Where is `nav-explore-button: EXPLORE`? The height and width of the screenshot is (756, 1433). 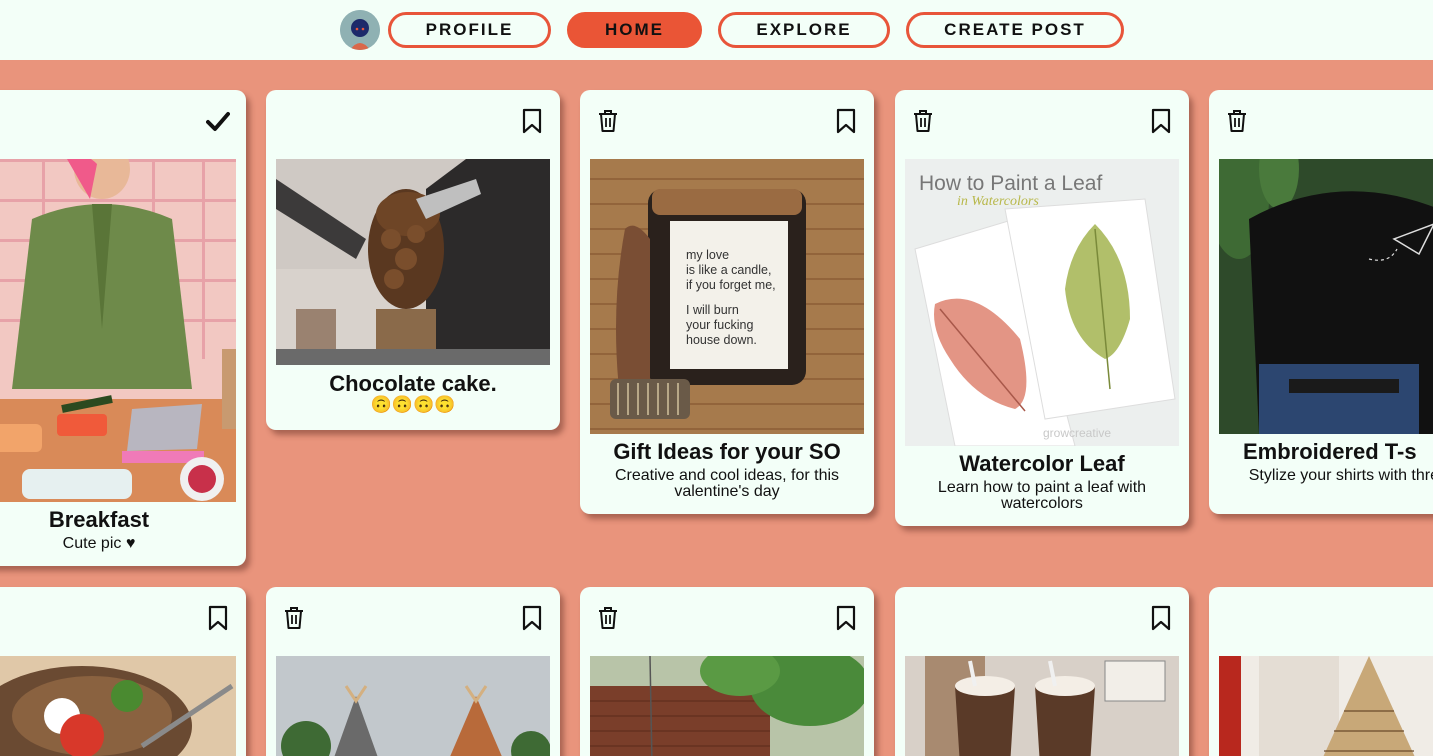 nav-explore-button: EXPLORE is located at coordinates (804, 30).